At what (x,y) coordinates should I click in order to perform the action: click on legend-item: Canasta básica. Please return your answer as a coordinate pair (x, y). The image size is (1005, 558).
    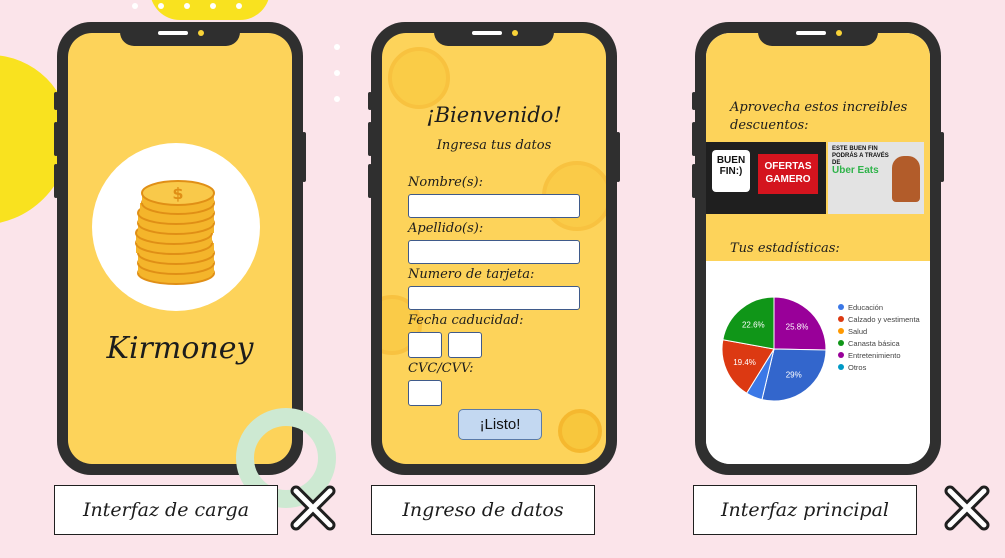
    Looking at the image, I should click on (879, 343).